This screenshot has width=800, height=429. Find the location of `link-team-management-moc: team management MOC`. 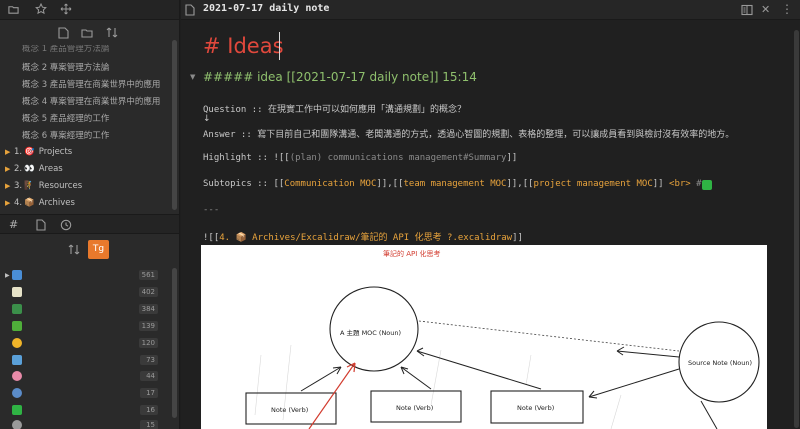

link-team-management-moc: team management MOC is located at coordinates (455, 184).